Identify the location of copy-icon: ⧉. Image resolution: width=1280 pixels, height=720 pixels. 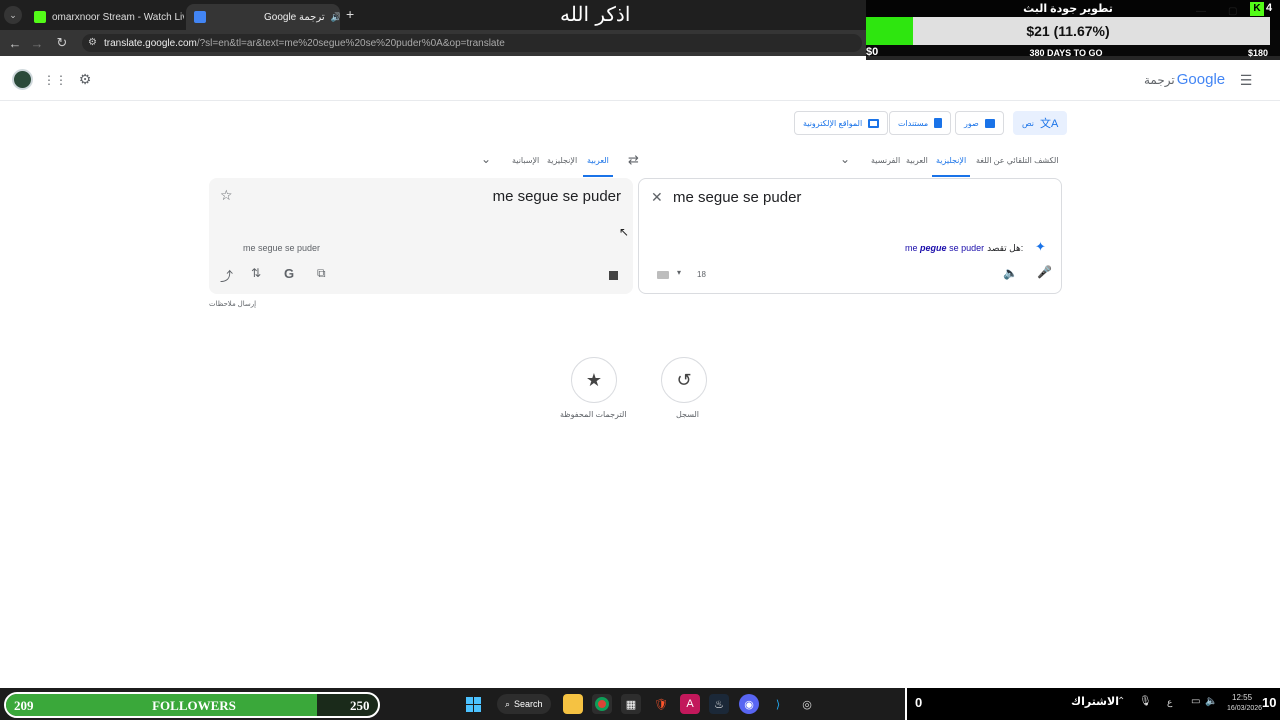
(321, 273).